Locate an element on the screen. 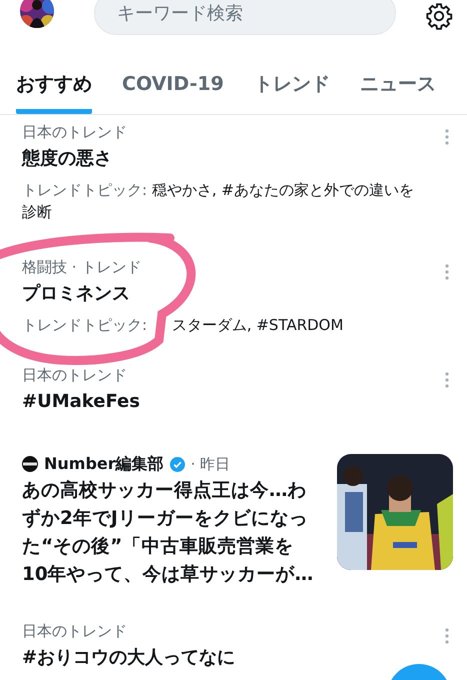  tab: ニュース is located at coordinates (398, 89).